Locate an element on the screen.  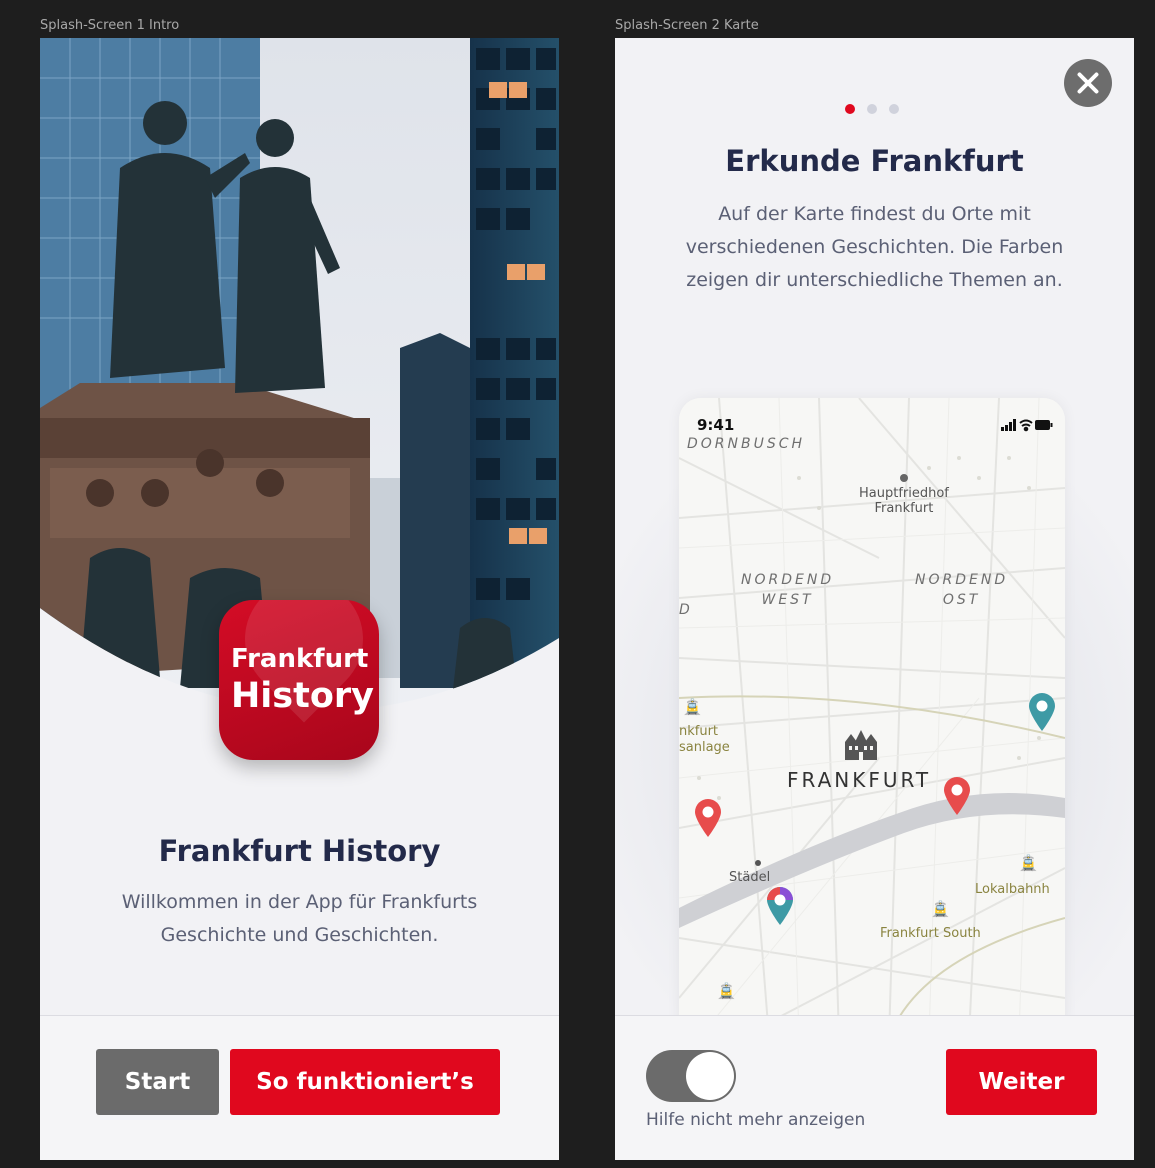
map-label-hauptfriedhof-line2: Frankfurt is located at coordinates (904, 508).